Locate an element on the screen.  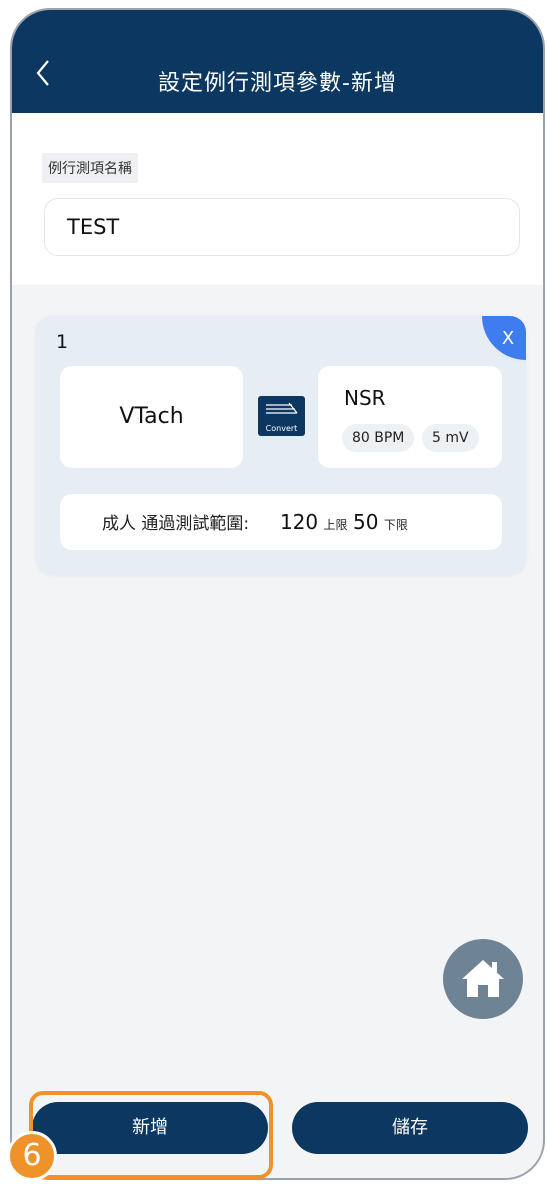
remove-item-button: X is located at coordinates (504, 338).